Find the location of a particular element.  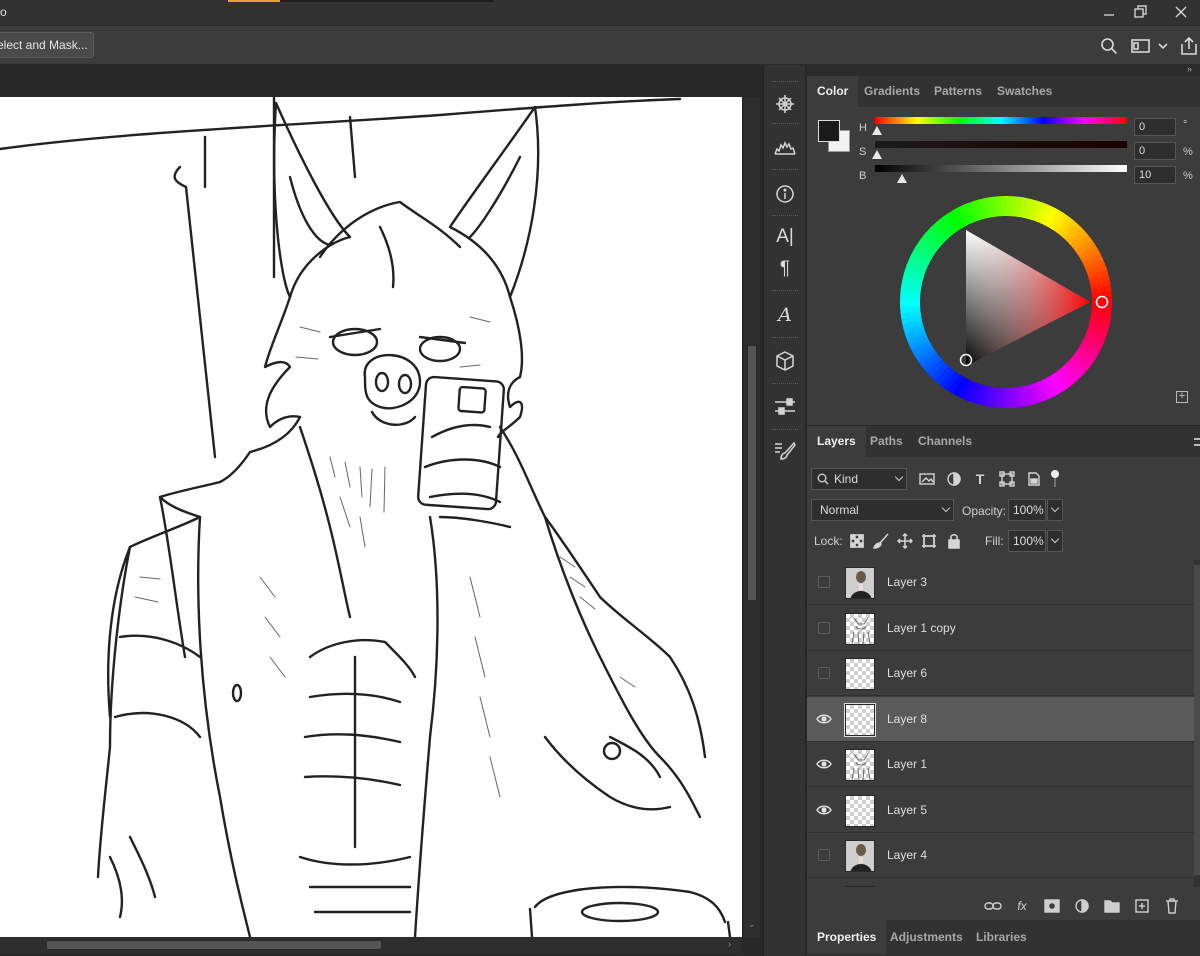

share-button is located at coordinates (1189, 46).